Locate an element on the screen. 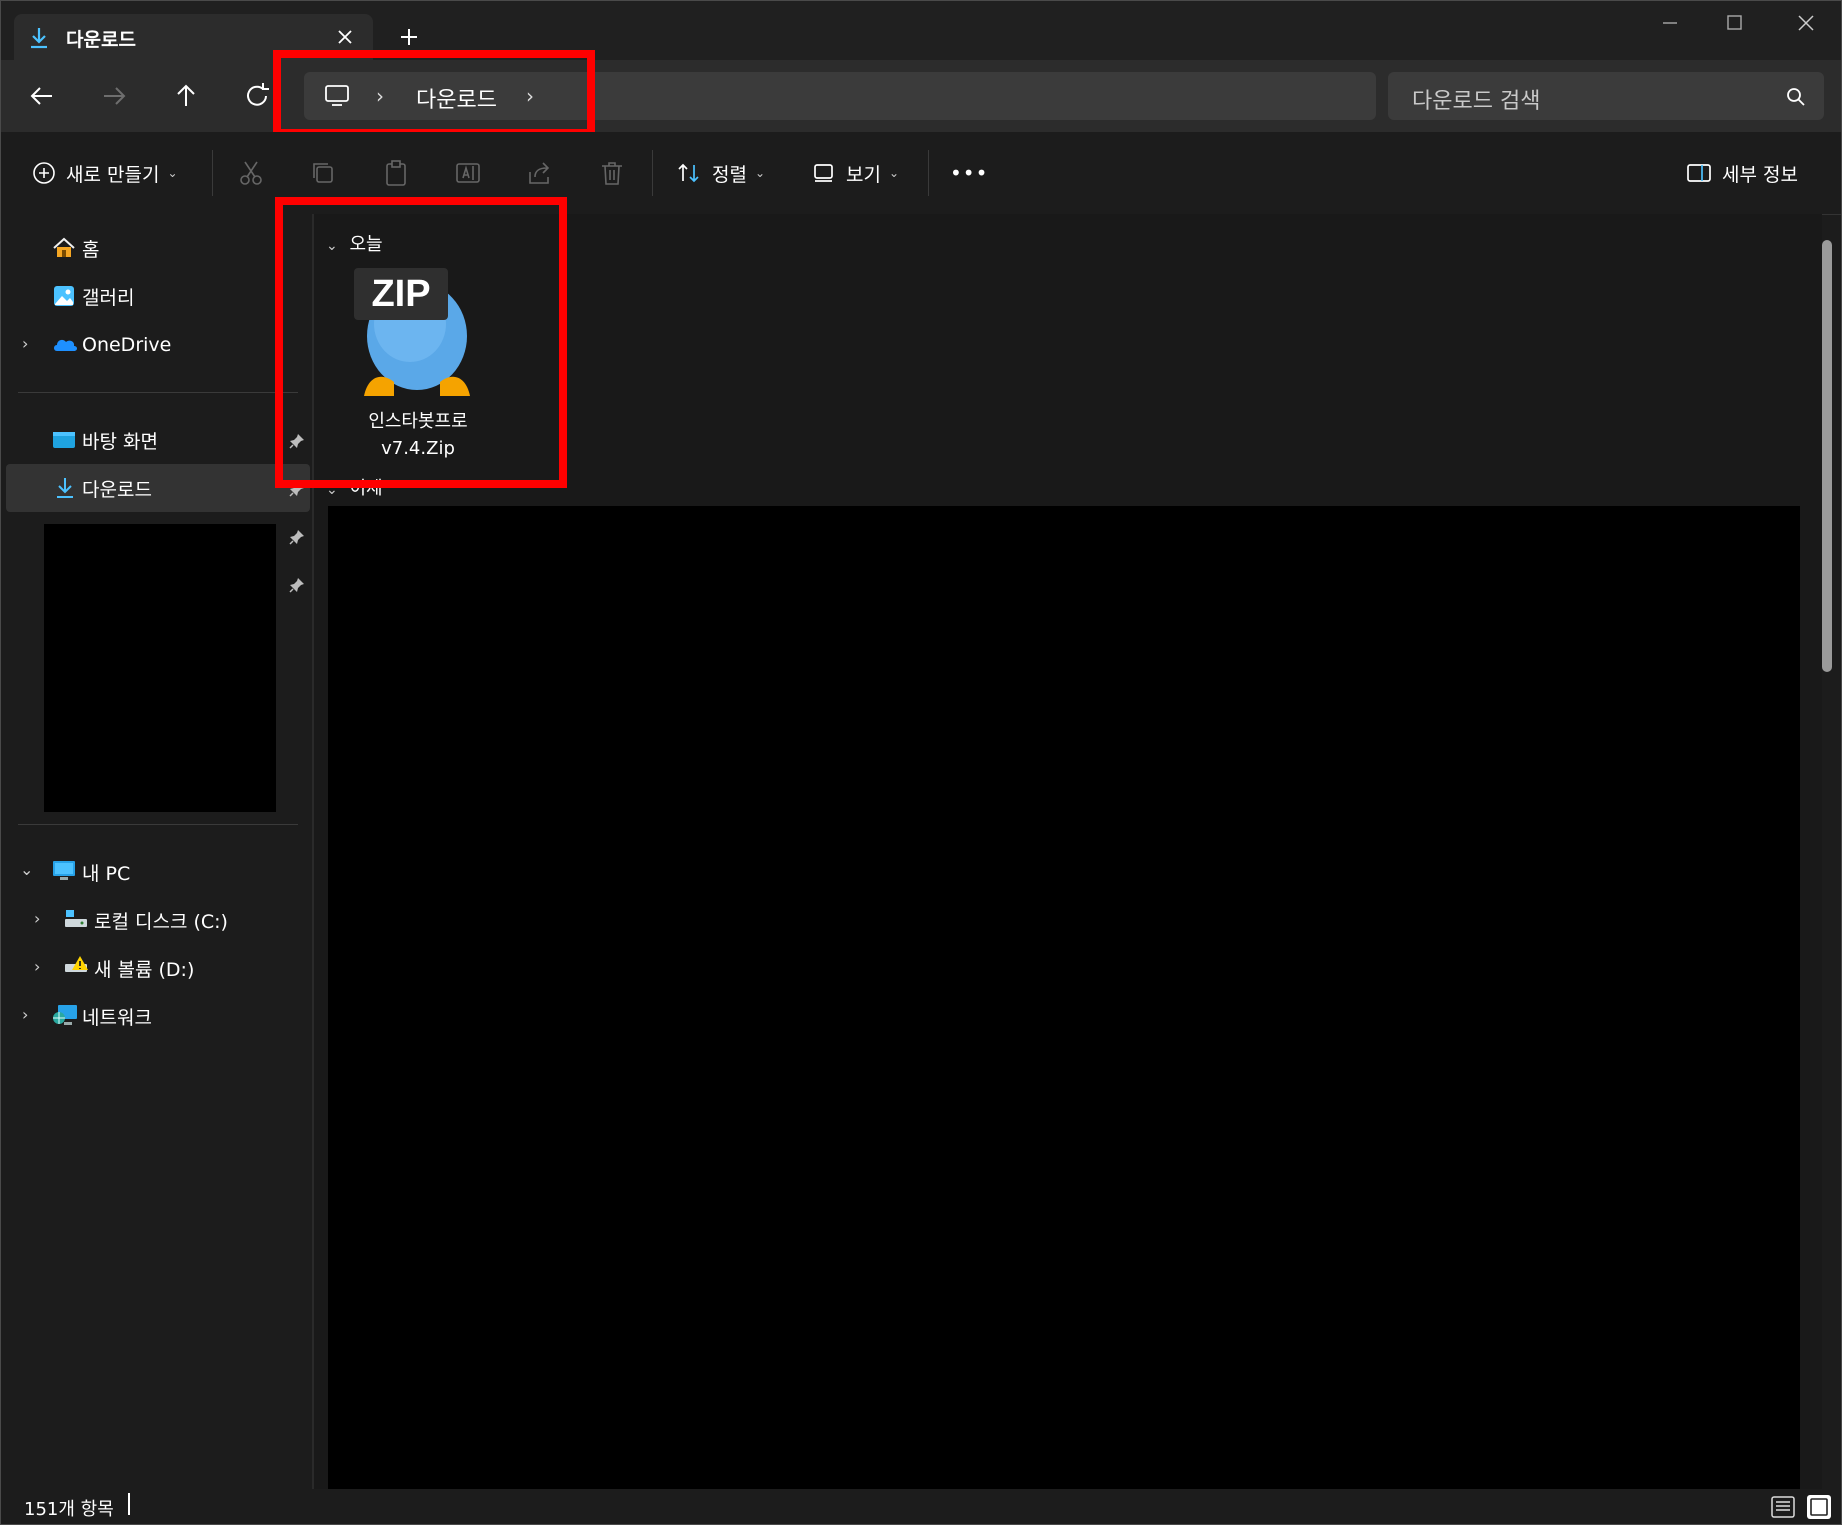 The width and height of the screenshot is (1842, 1525). view-icon is located at coordinates (824, 173).